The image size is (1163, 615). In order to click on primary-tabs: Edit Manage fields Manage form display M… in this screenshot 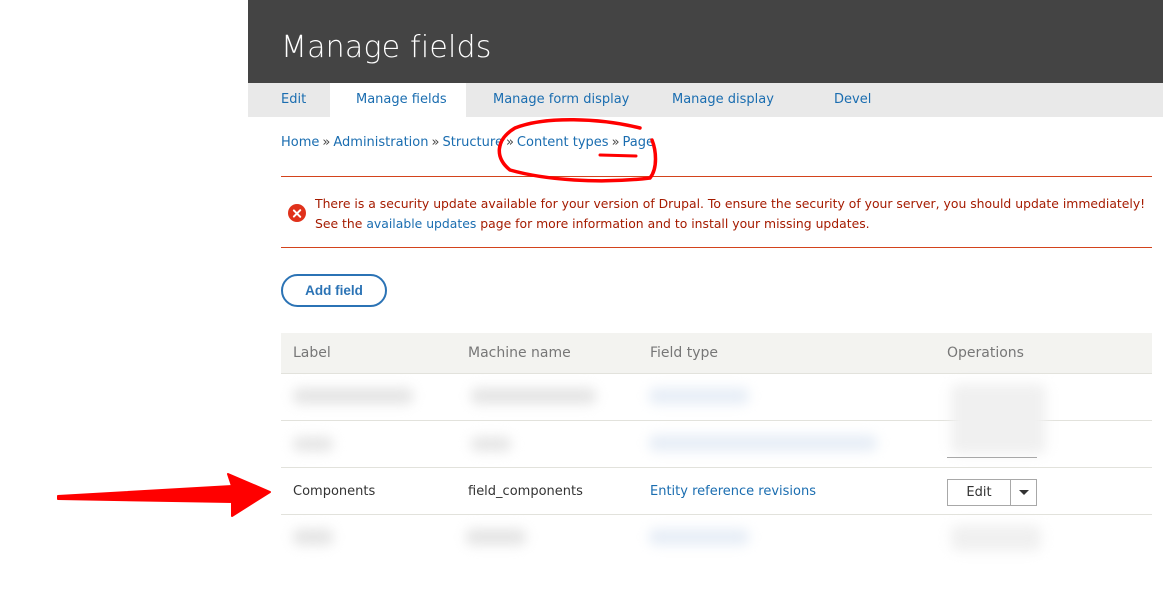, I will do `click(705, 100)`.